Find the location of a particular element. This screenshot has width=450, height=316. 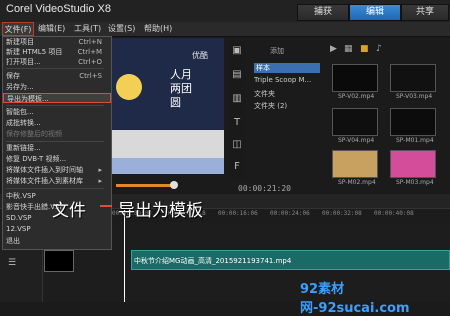

scrubber-handle is located at coordinates (174, 185).